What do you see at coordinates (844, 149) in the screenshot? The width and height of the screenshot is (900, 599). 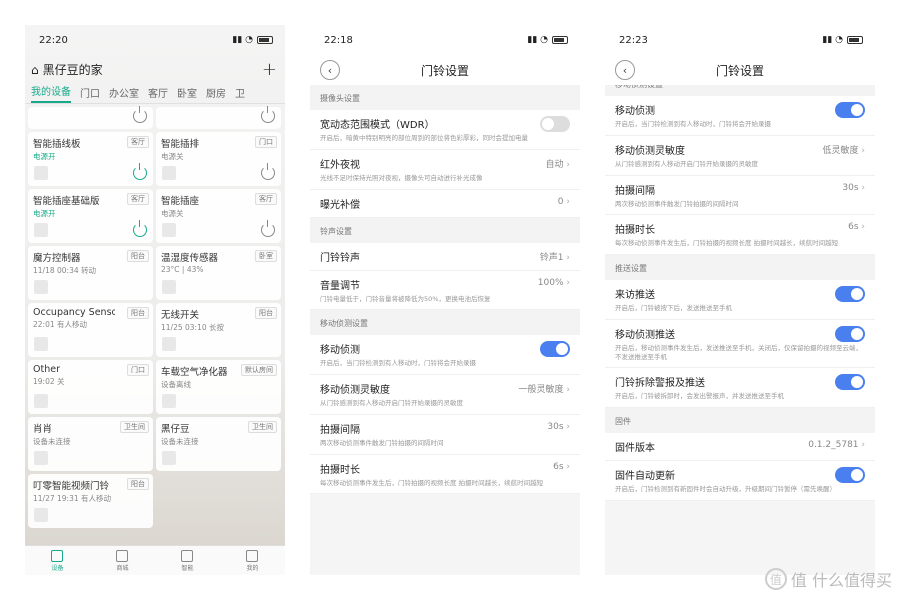 I see `setting-value: 低灵敏度` at bounding box center [844, 149].